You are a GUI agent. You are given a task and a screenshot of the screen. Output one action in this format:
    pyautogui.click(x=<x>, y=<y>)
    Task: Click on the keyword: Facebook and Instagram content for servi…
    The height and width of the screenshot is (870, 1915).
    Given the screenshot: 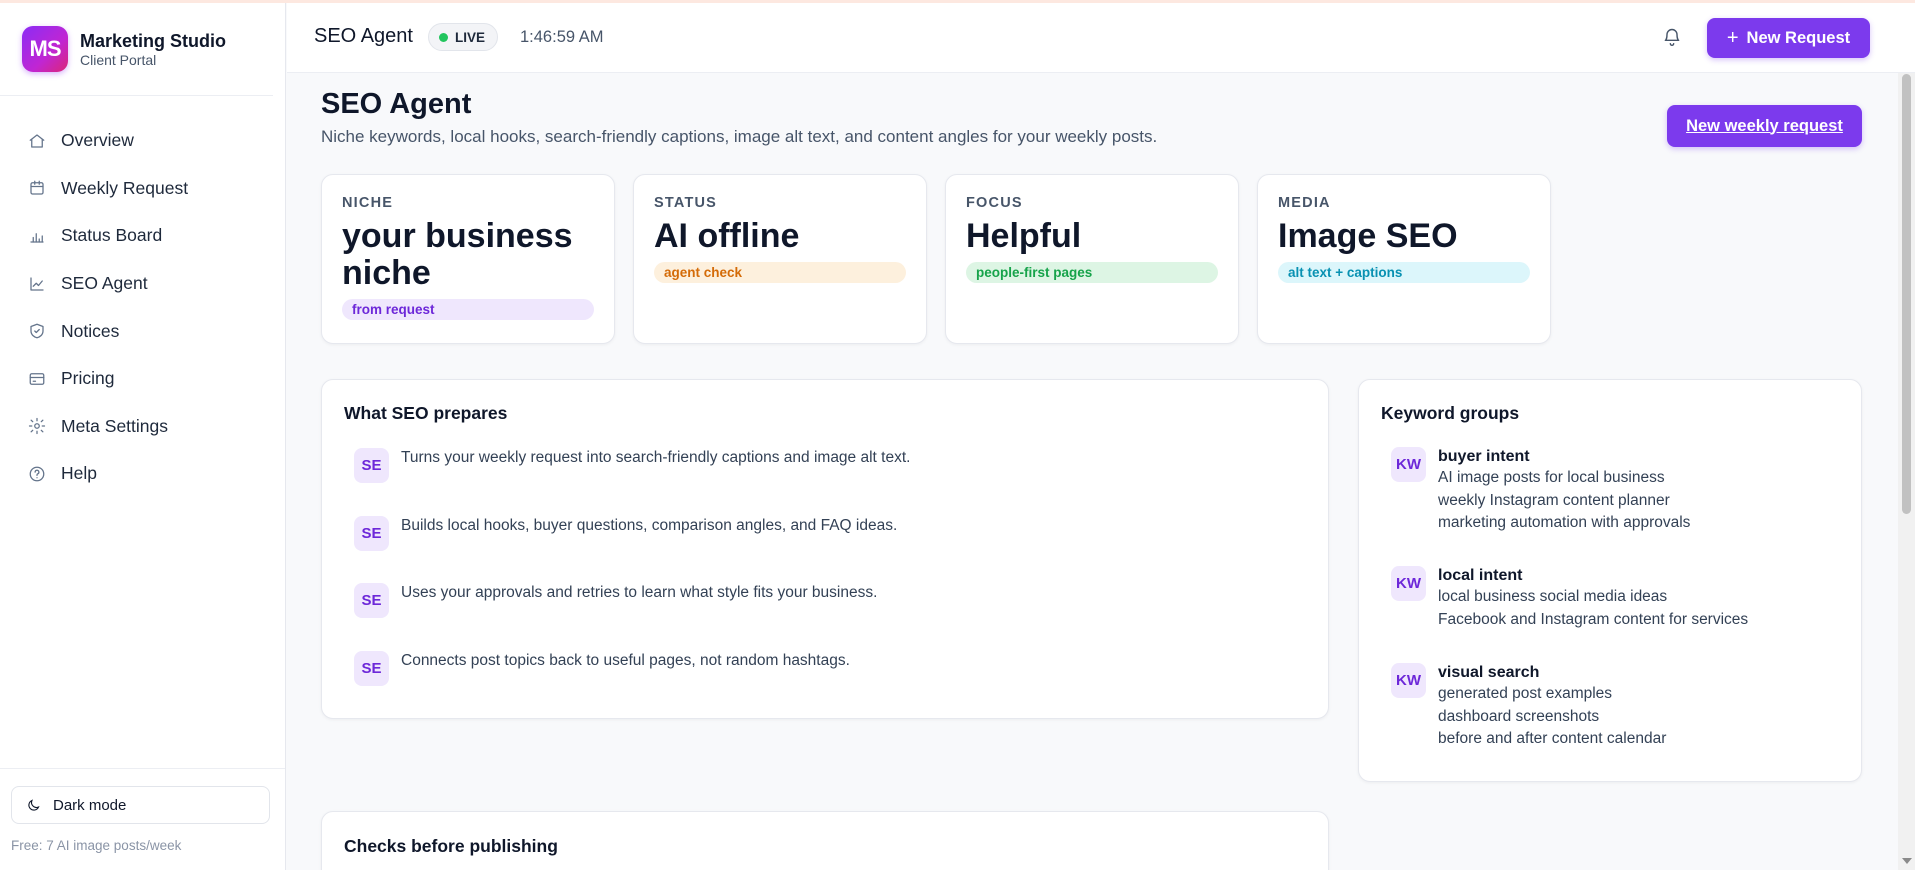 What is the action you would take?
    pyautogui.click(x=1593, y=619)
    